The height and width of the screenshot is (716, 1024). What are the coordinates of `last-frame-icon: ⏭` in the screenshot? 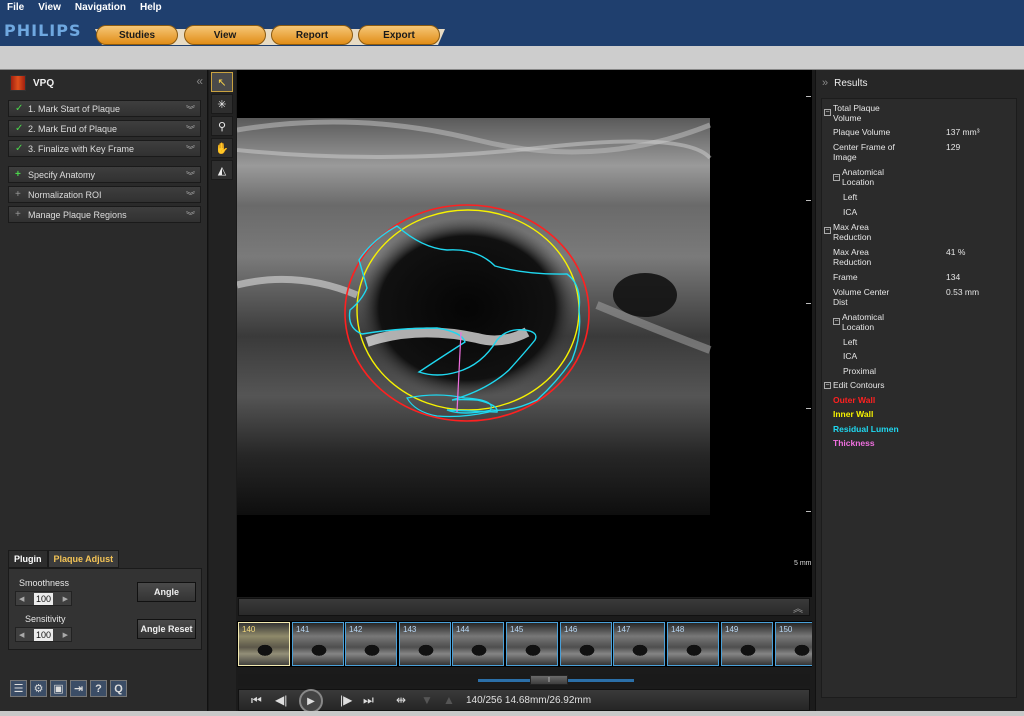 It's located at (368, 700).